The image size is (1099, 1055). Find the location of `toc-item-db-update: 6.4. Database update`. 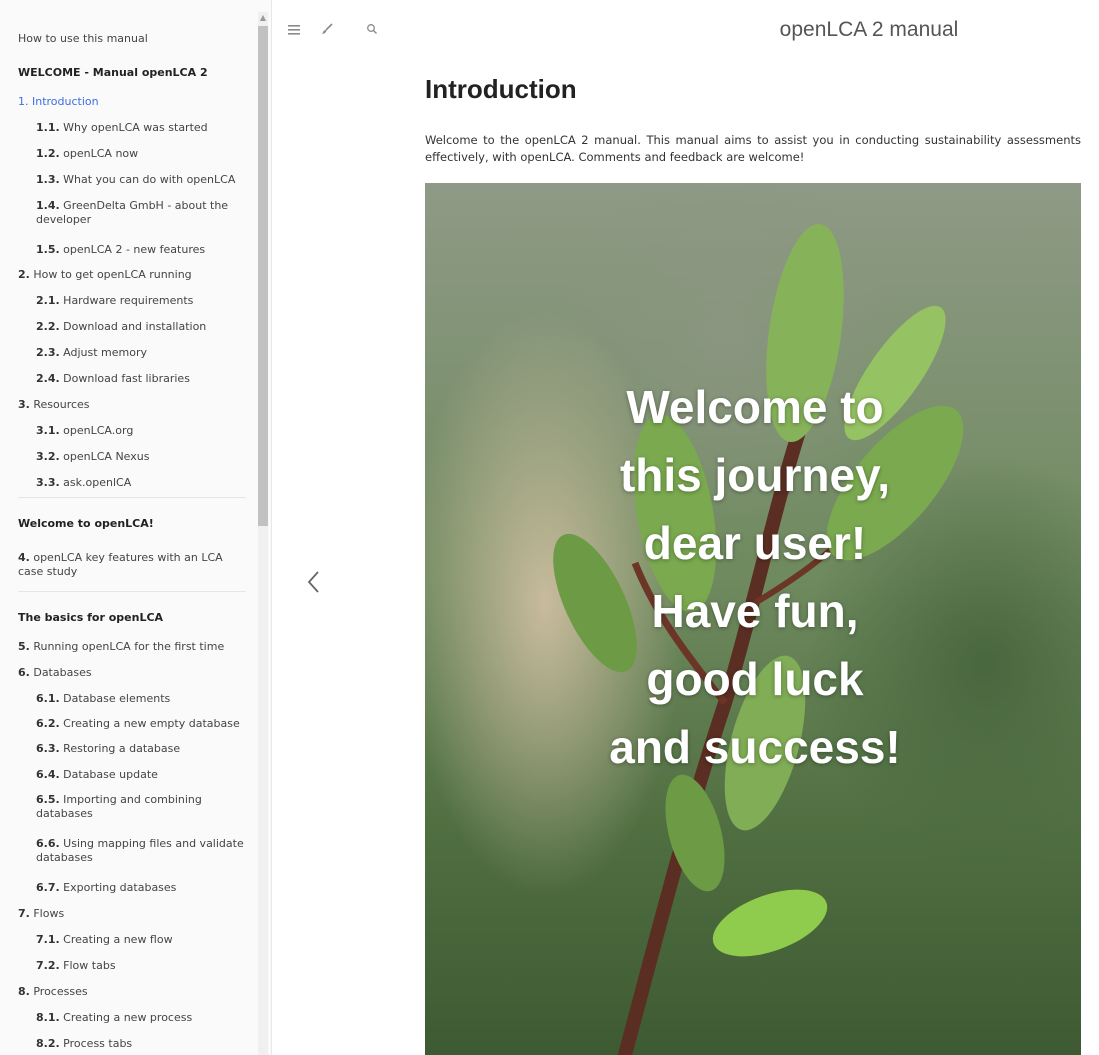

toc-item-db-update: 6.4. Database update is located at coordinates (126, 775).